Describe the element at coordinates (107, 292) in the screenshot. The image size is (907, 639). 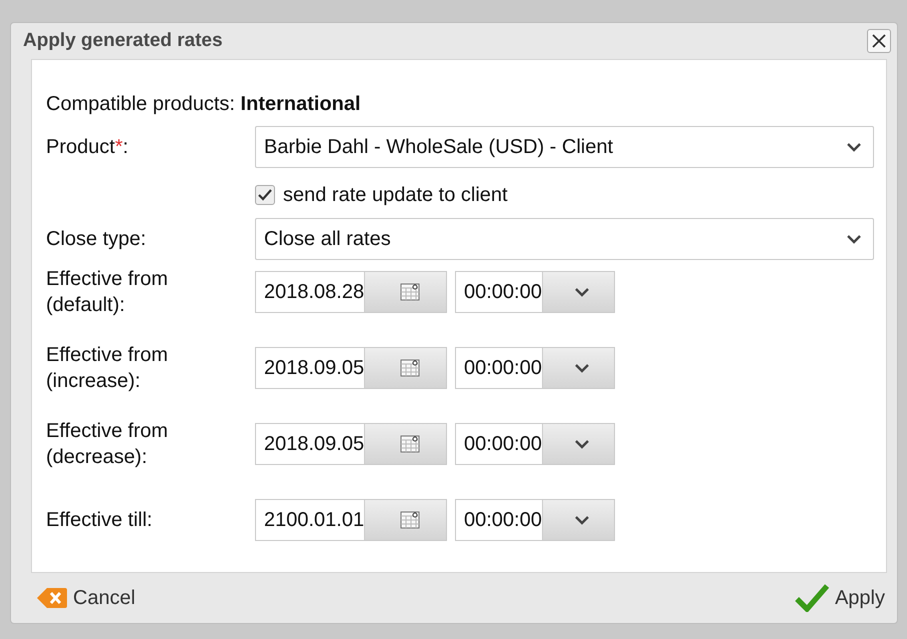
I see `date-label: Effective from (default):` at that location.